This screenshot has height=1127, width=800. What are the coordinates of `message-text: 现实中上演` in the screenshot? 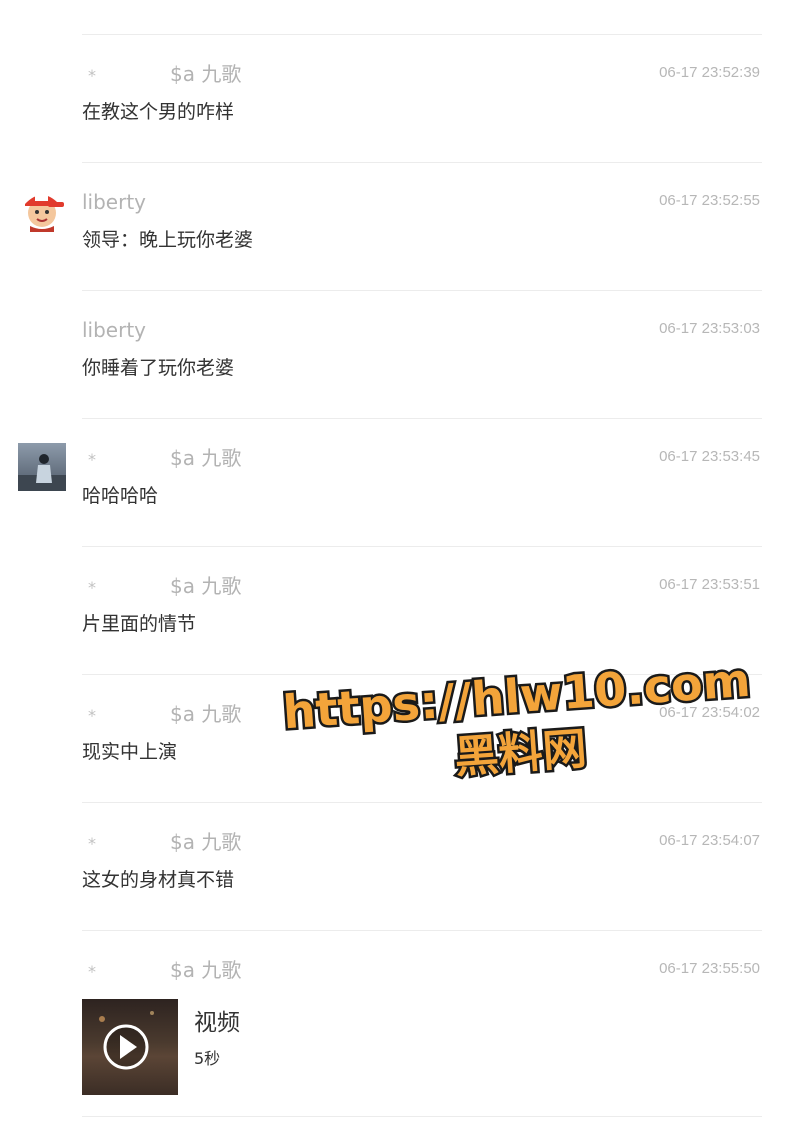 It's located at (130, 752).